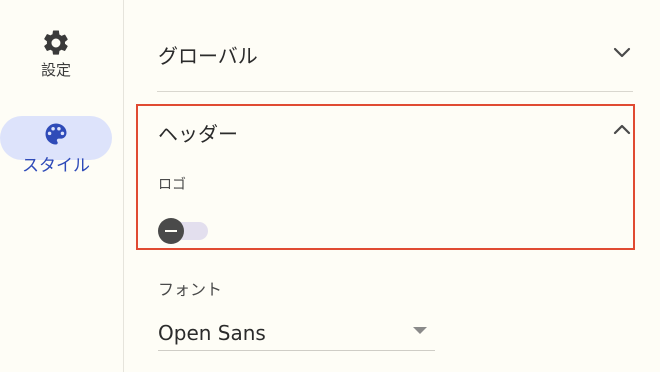  I want to click on gear-icon, so click(56, 42).